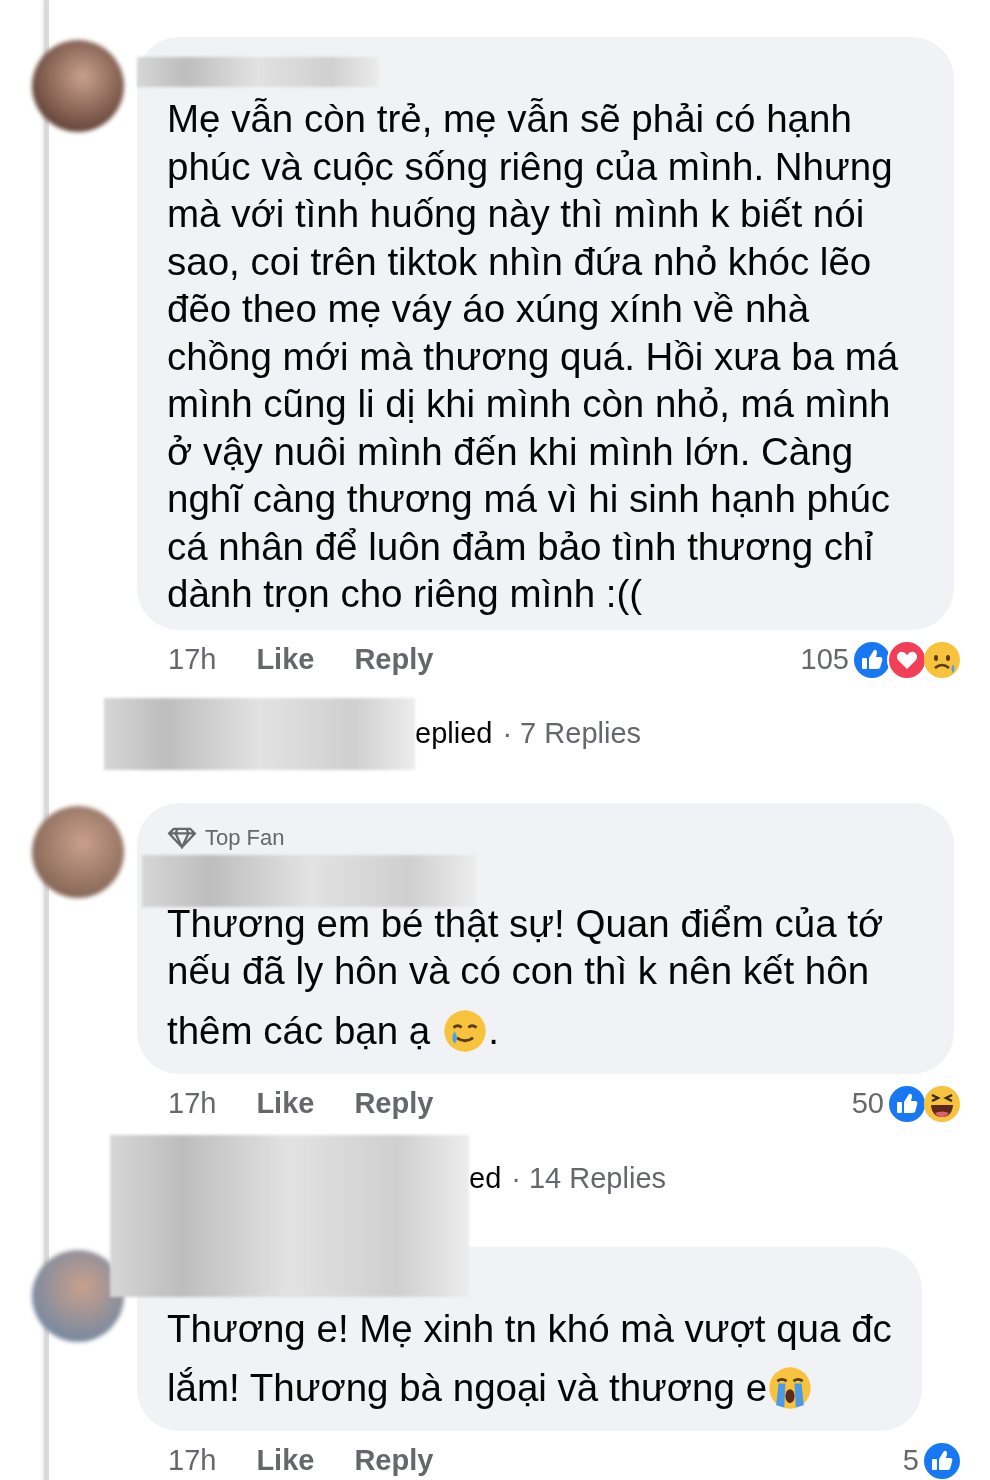  Describe the element at coordinates (790, 1388) in the screenshot. I see `crying-face-icon` at that location.